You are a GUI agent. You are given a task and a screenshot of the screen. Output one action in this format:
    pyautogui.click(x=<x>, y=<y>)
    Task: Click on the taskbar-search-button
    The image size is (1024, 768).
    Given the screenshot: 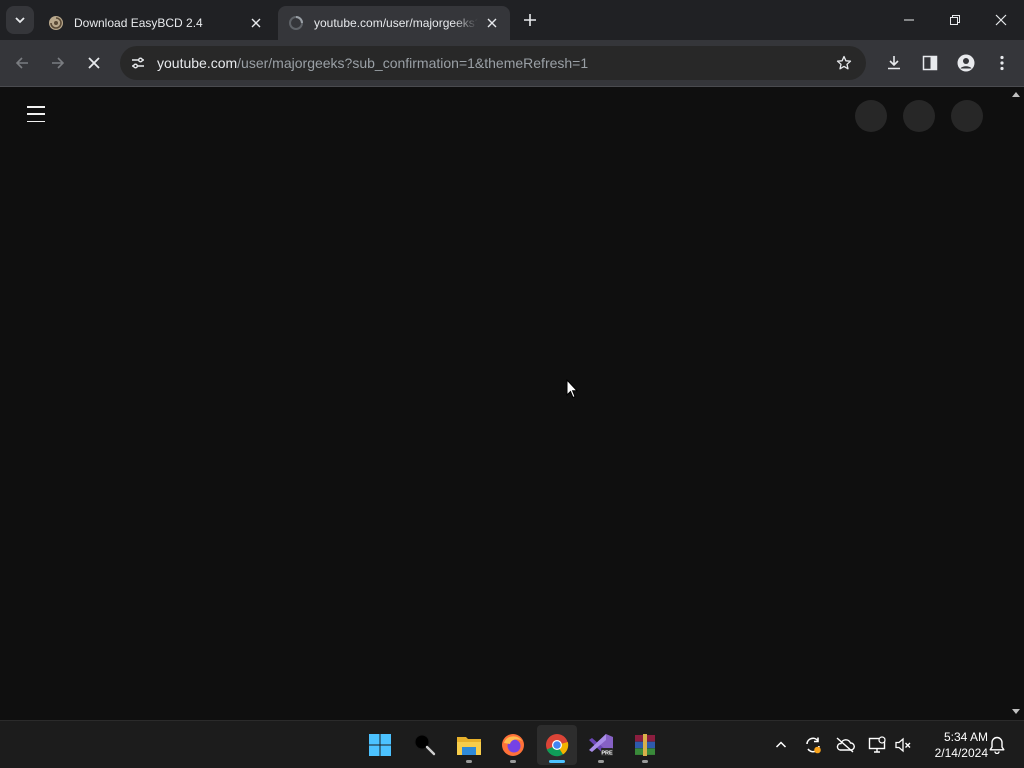 What is the action you would take?
    pyautogui.click(x=425, y=745)
    